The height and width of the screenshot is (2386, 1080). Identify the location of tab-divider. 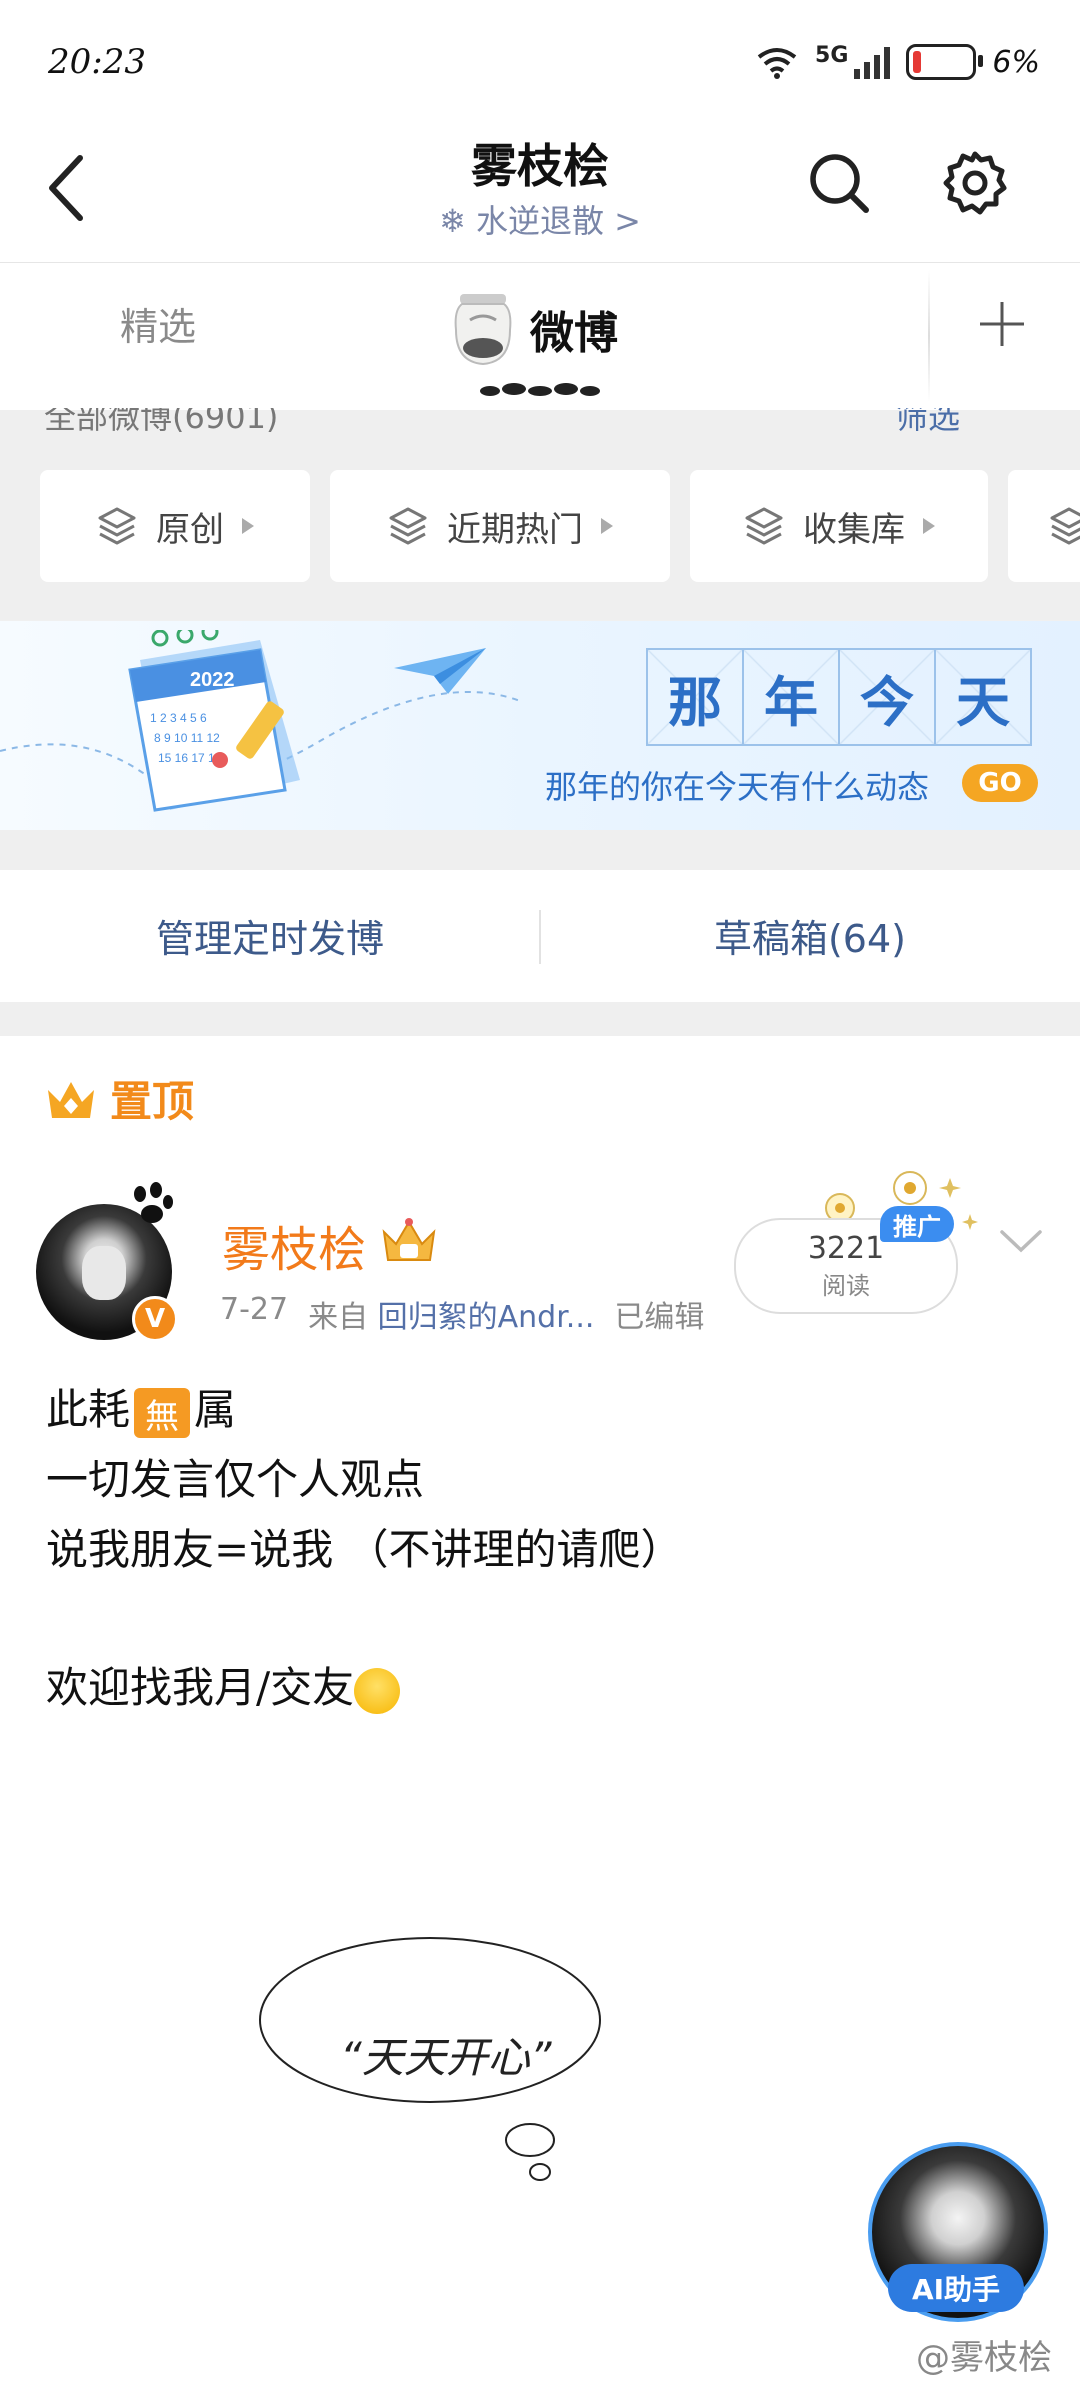
(929, 336).